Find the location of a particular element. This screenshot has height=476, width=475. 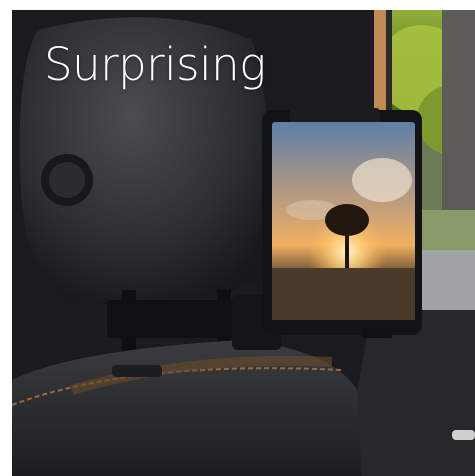

headline: Surprising is located at coordinates (155, 64).